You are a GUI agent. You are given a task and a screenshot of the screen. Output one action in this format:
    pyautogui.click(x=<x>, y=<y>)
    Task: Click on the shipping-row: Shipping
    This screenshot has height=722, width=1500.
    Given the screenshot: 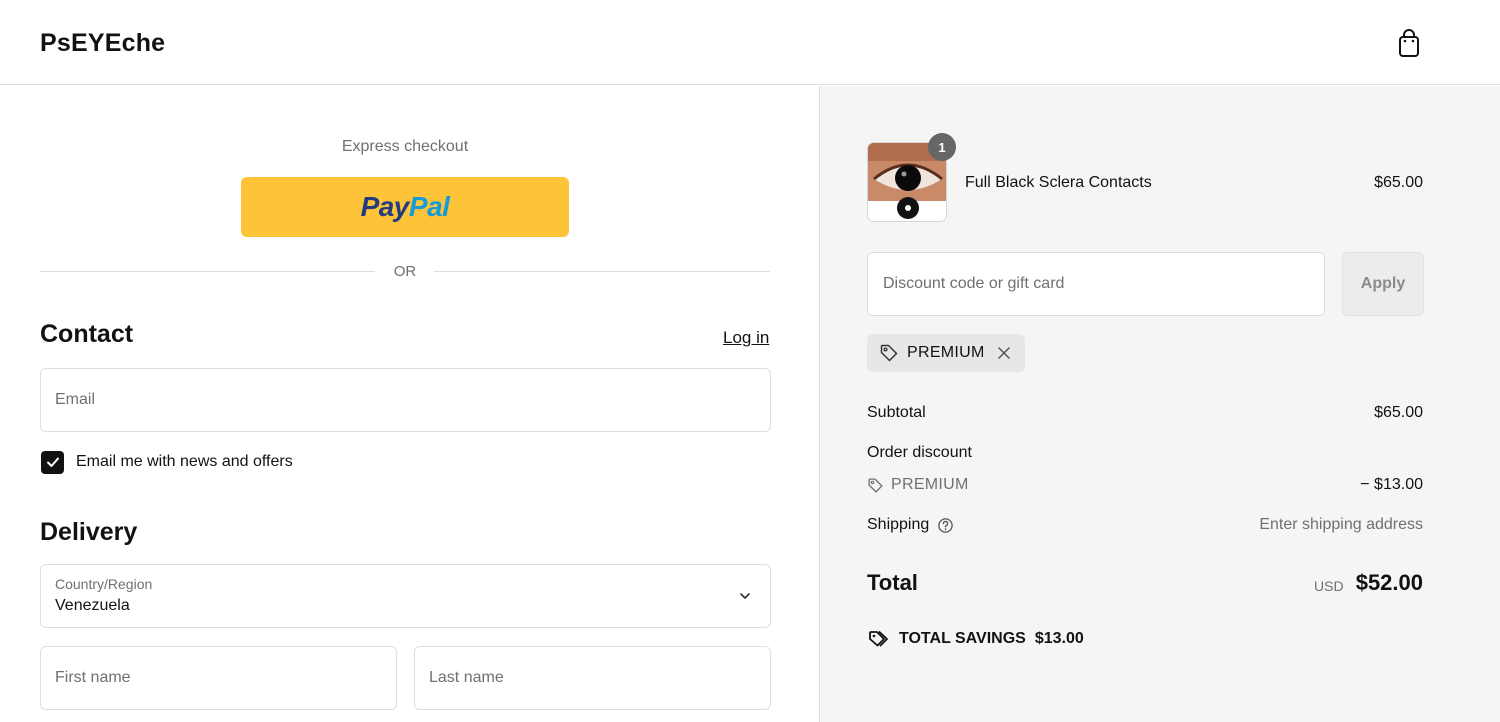 What is the action you would take?
    pyautogui.click(x=910, y=525)
    